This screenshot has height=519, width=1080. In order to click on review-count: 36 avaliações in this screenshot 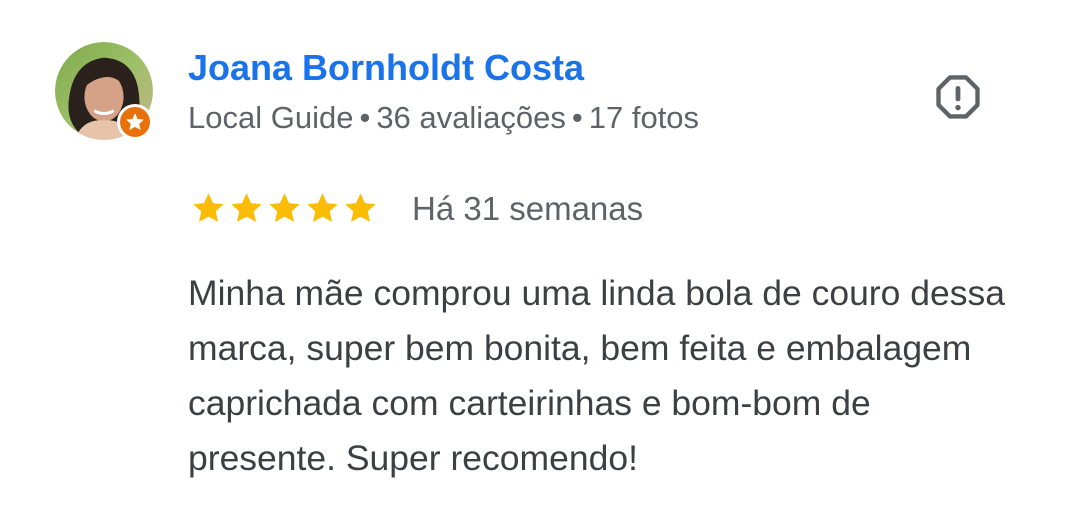, I will do `click(471, 117)`.